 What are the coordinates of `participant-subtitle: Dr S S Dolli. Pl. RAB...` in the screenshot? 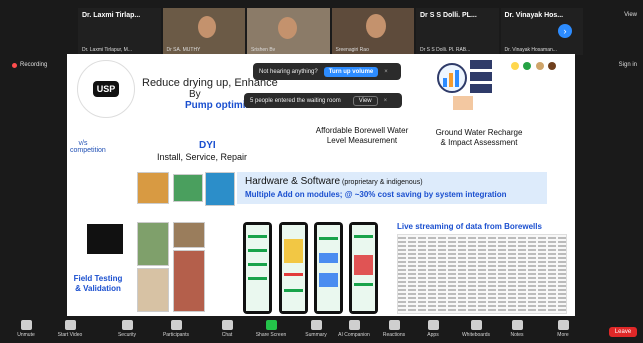 It's located at (445, 50).